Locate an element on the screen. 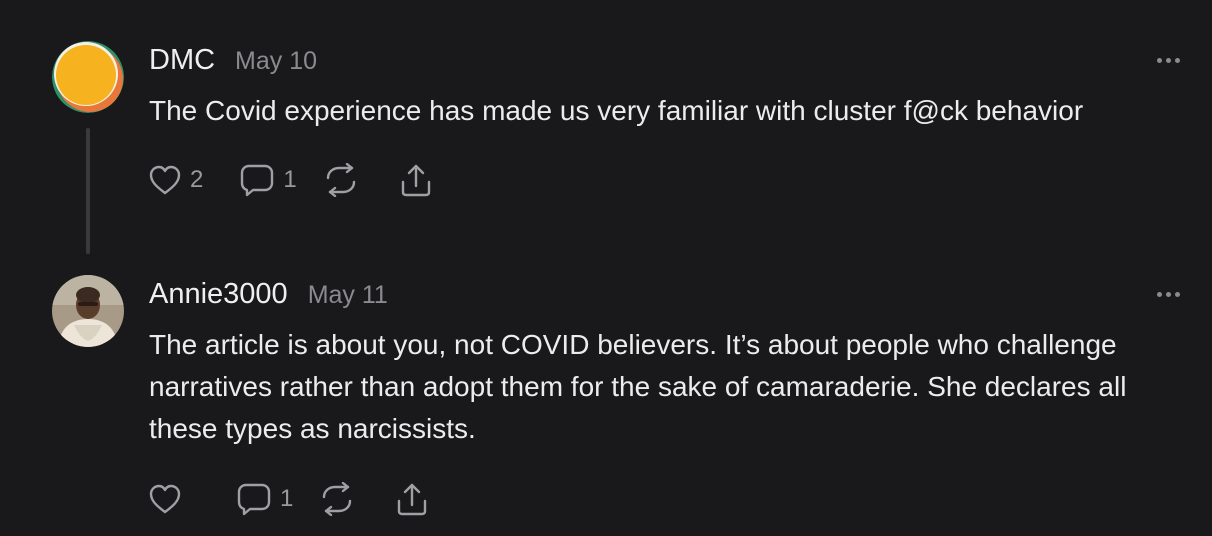 Image resolution: width=1212 pixels, height=536 pixels. like-count: 2 is located at coordinates (197, 179).